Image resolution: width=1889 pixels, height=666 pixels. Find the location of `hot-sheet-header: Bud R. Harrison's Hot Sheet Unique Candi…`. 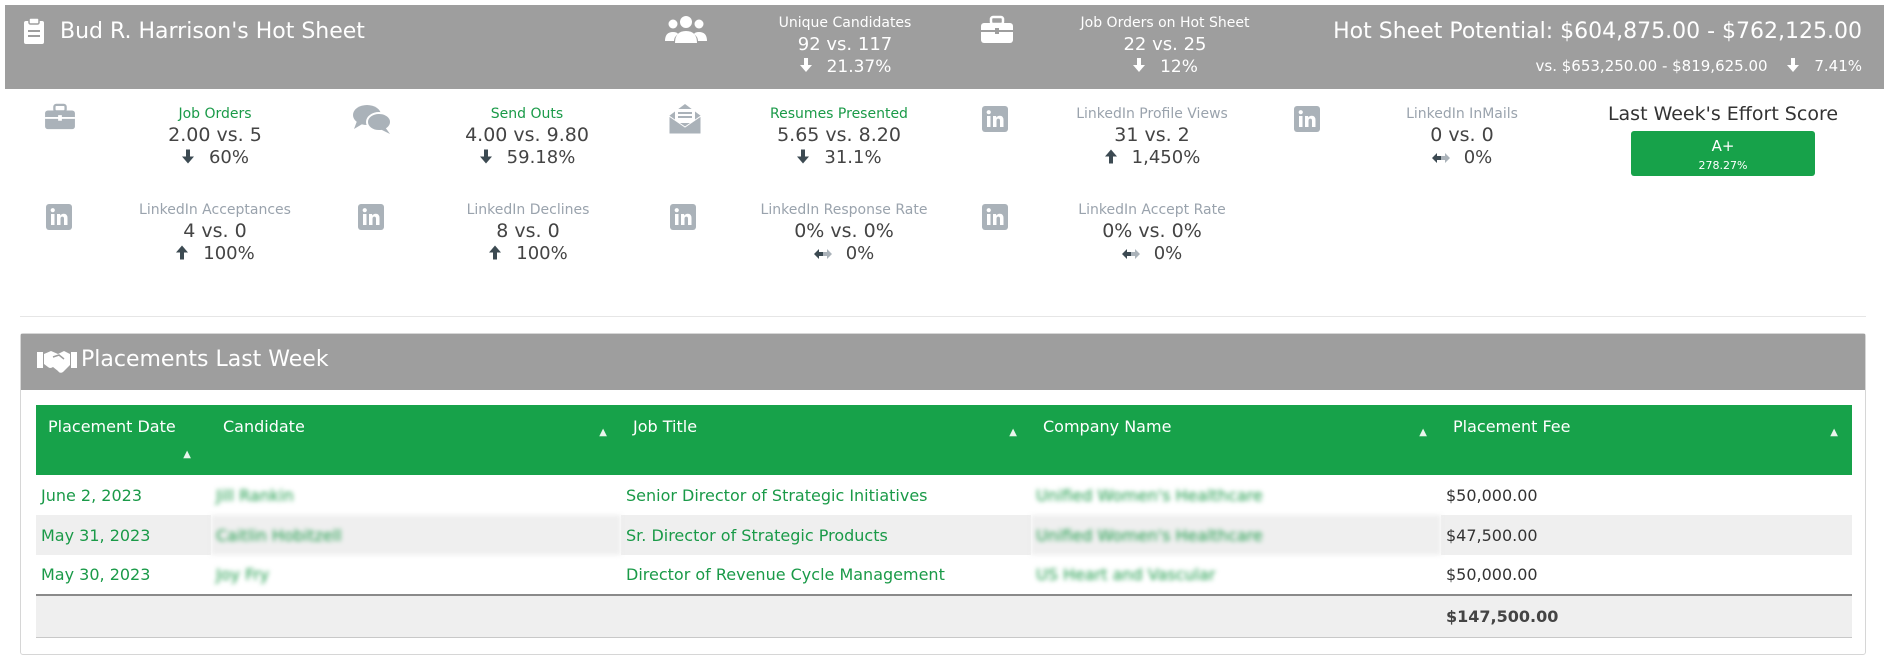

hot-sheet-header: Bud R. Harrison's Hot Sheet Unique Candi… is located at coordinates (944, 47).